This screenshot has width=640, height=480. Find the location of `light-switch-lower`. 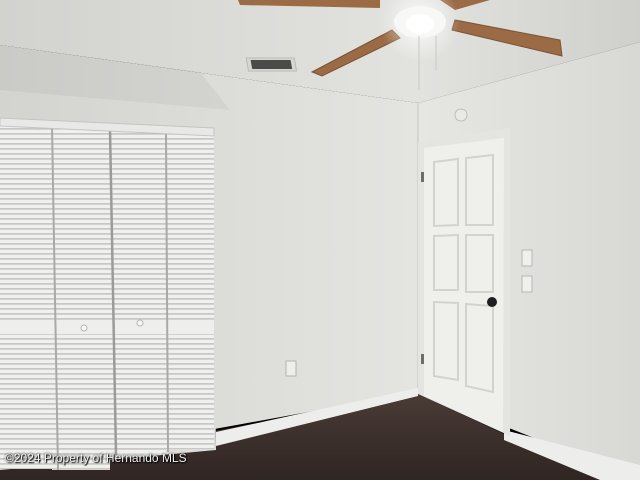

light-switch-lower is located at coordinates (527, 284).